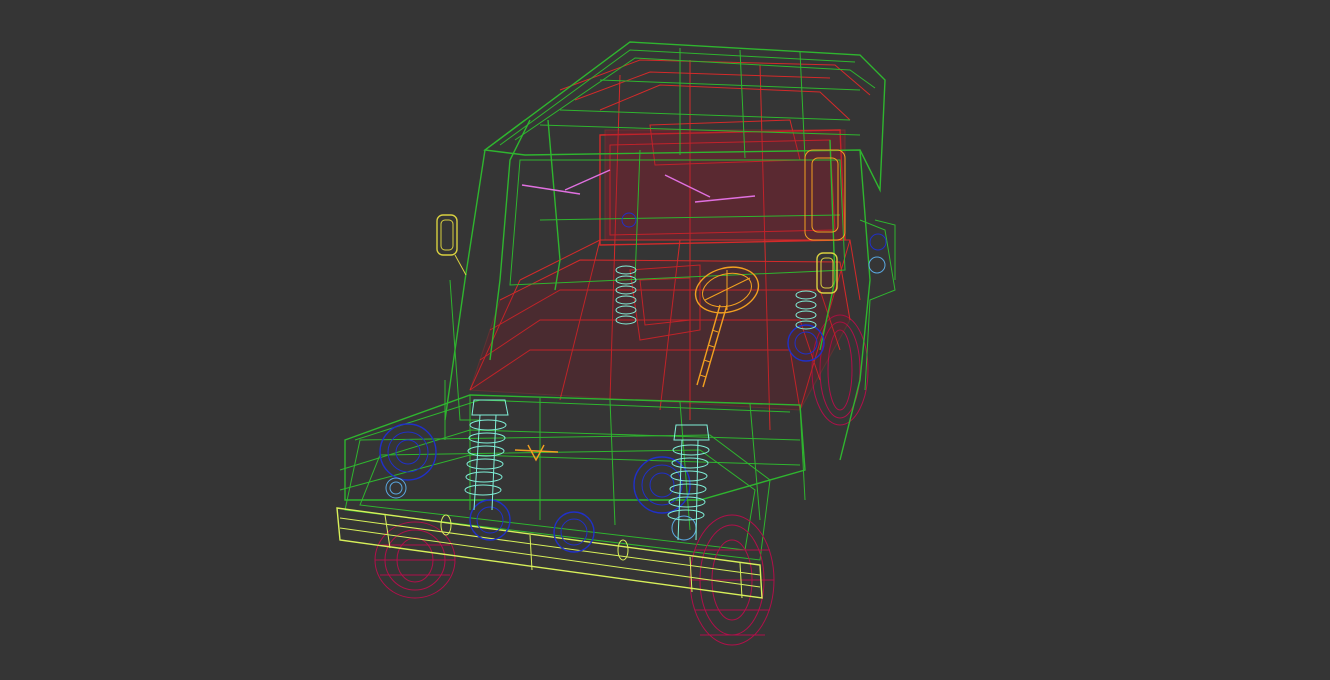  What do you see at coordinates (451, 245) in the screenshot?
I see `side-mirror-left` at bounding box center [451, 245].